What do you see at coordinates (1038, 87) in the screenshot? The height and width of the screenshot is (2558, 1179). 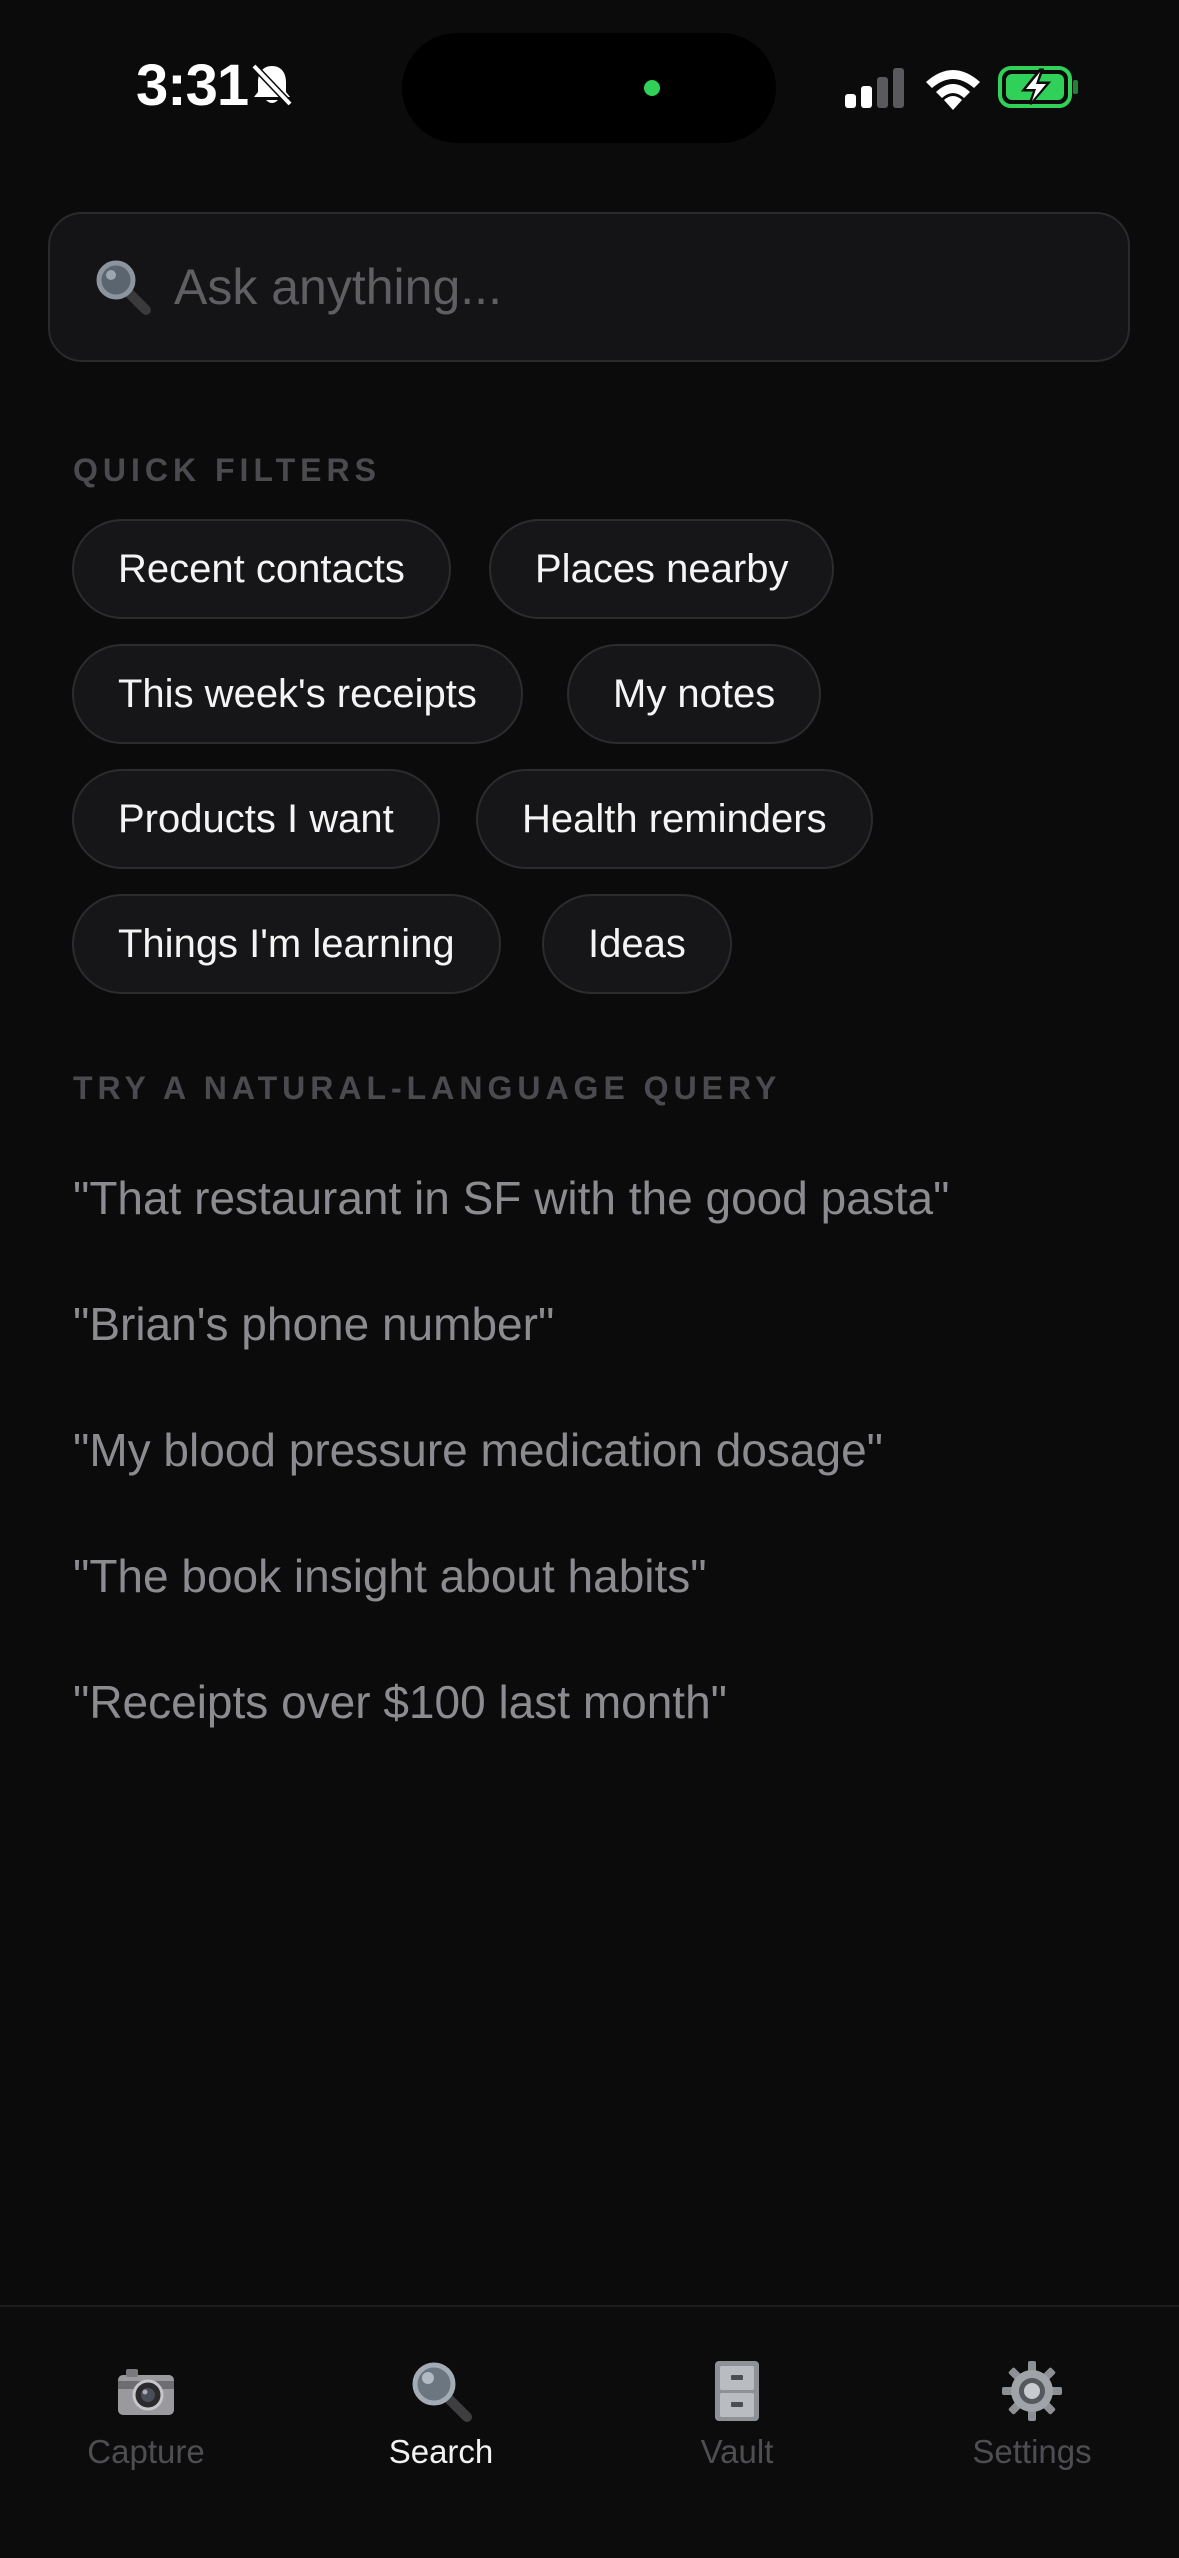 I see `battery-charging-icon` at bounding box center [1038, 87].